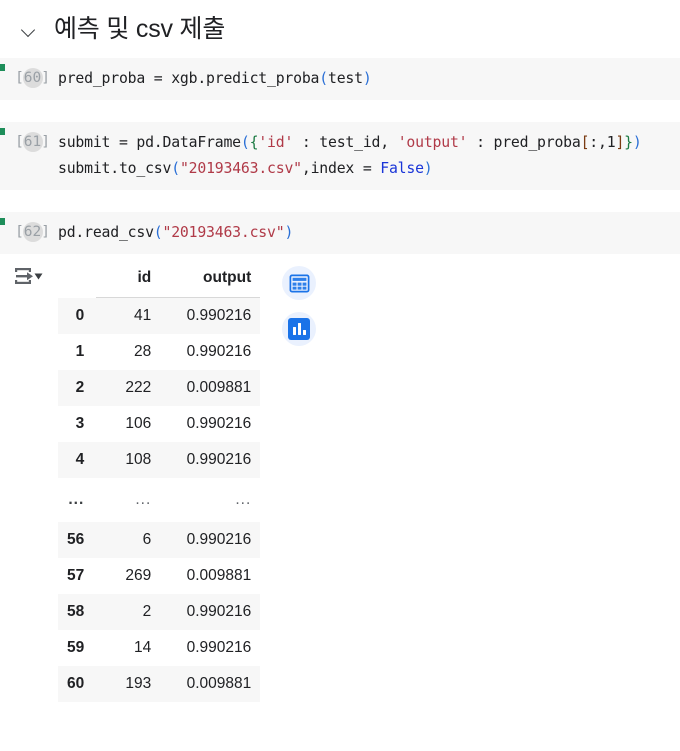 The image size is (680, 751). I want to click on code-token: pred_proba = xgb.predict_proba, so click(189, 78).